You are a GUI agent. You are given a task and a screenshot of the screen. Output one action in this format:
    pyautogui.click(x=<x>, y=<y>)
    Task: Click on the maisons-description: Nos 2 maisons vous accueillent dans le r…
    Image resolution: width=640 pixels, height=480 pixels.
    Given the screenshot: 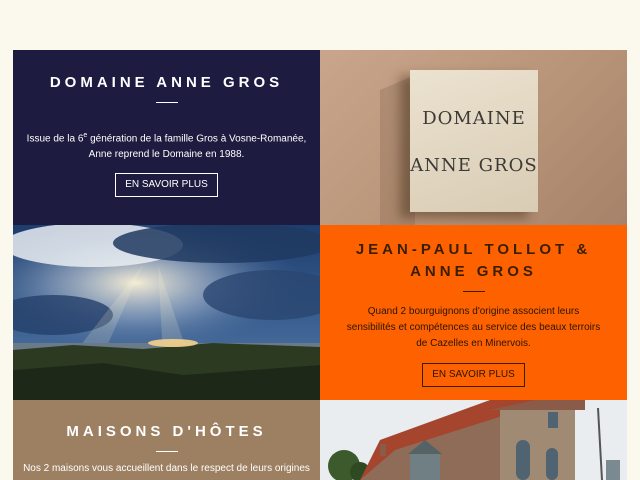 What is the action you would take?
    pyautogui.click(x=166, y=468)
    